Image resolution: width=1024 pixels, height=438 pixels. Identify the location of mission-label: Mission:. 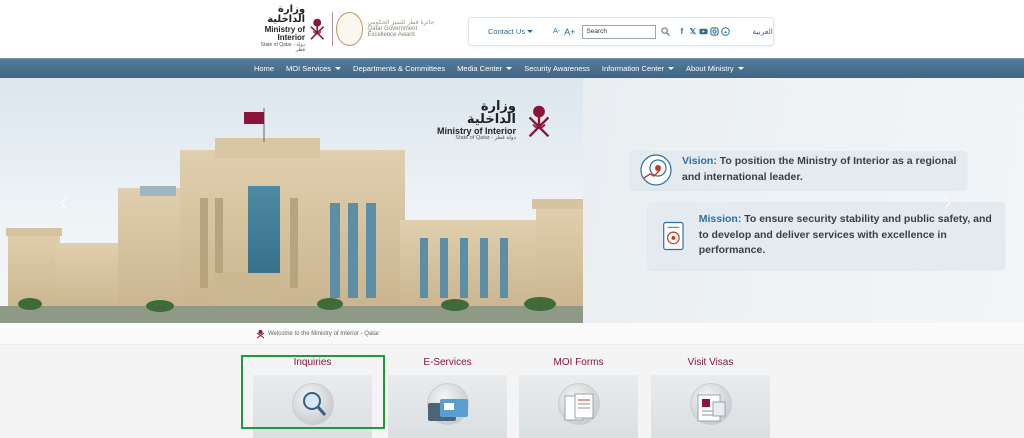
(720, 218).